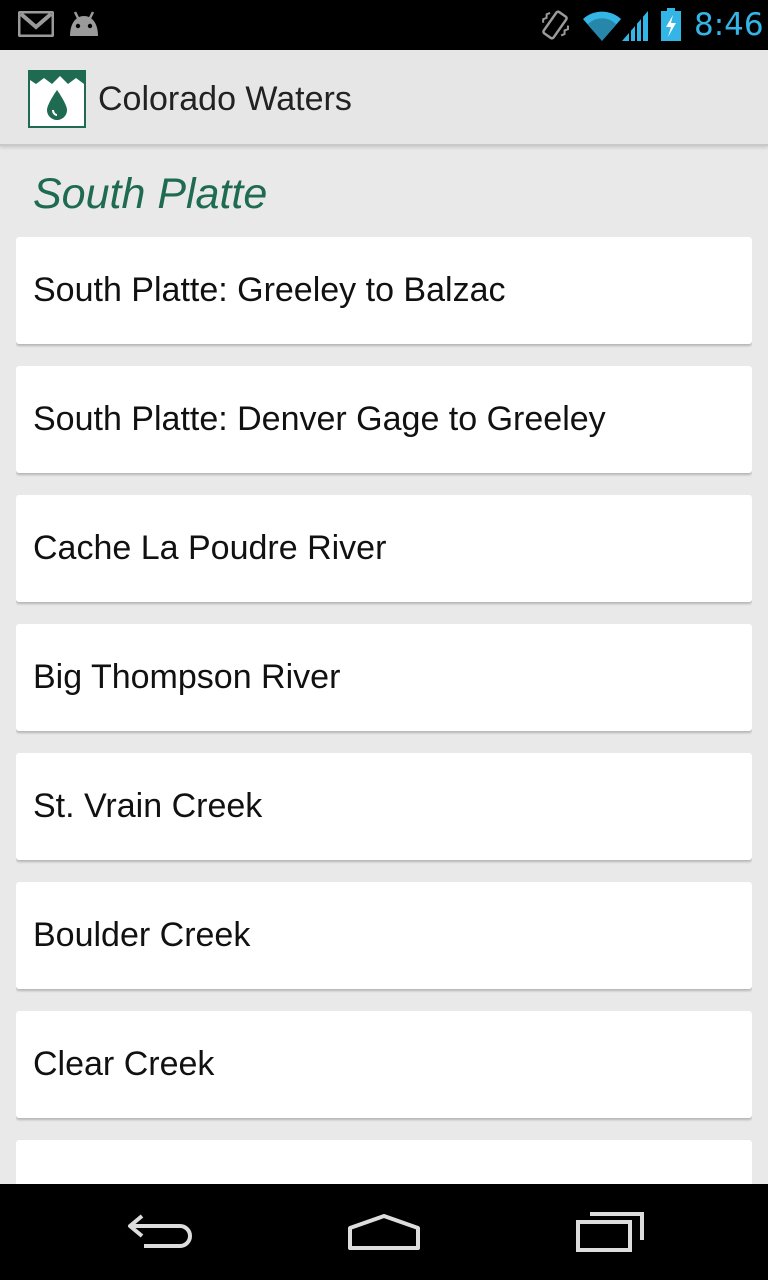  What do you see at coordinates (602, 28) in the screenshot?
I see `wifi-icon` at bounding box center [602, 28].